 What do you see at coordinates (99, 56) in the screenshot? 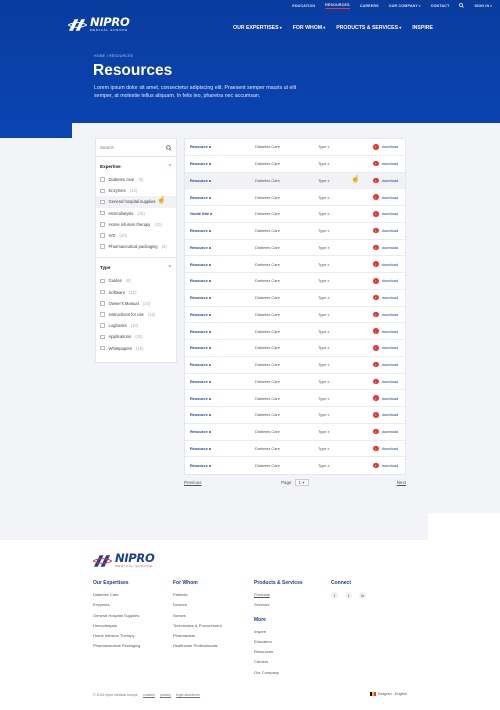
I see `breadcrumb-home: HOME` at bounding box center [99, 56].